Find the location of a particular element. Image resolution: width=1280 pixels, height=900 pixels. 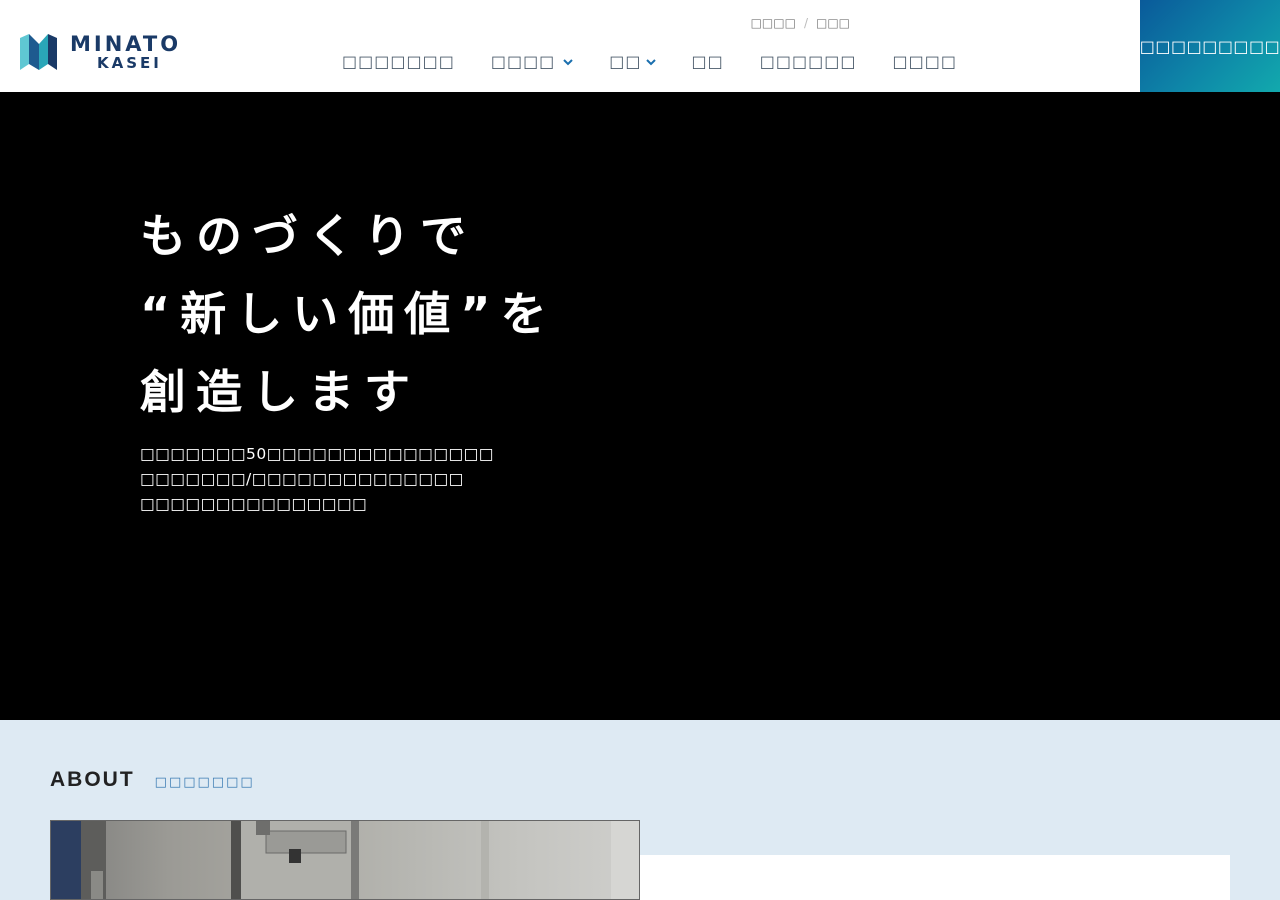

main-nav: □□□□□□□ □□□□ □□ □□ □□□□□□ □□□□ is located at coordinates (649, 61).